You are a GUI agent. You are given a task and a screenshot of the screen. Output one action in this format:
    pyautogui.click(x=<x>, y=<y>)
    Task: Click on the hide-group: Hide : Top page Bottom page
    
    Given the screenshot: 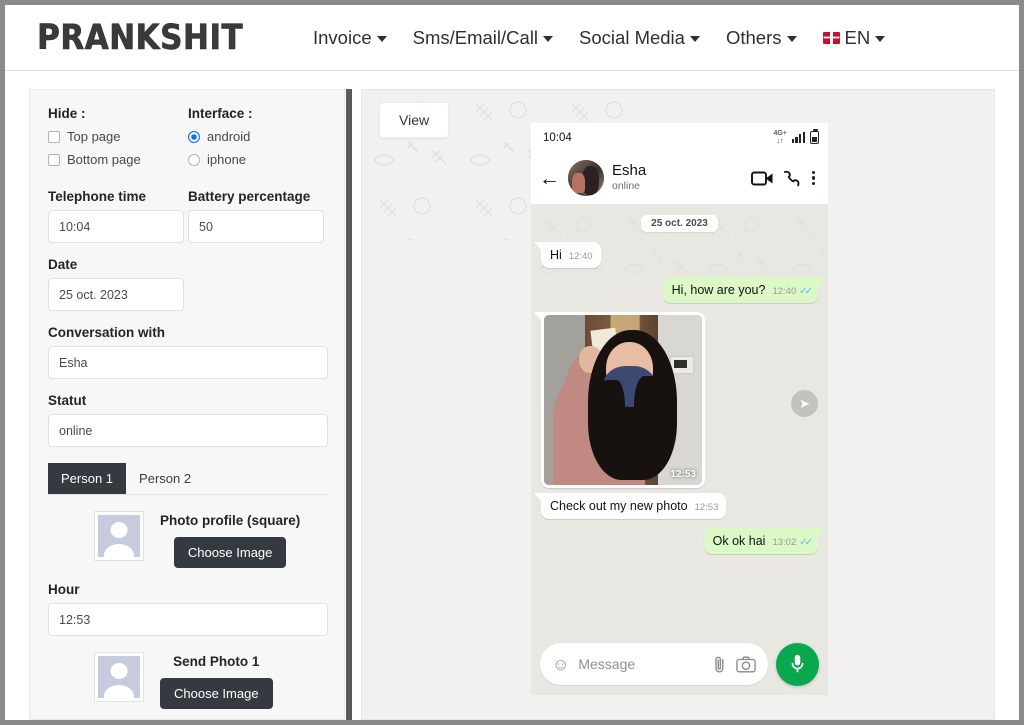 What is the action you would take?
    pyautogui.click(x=118, y=140)
    